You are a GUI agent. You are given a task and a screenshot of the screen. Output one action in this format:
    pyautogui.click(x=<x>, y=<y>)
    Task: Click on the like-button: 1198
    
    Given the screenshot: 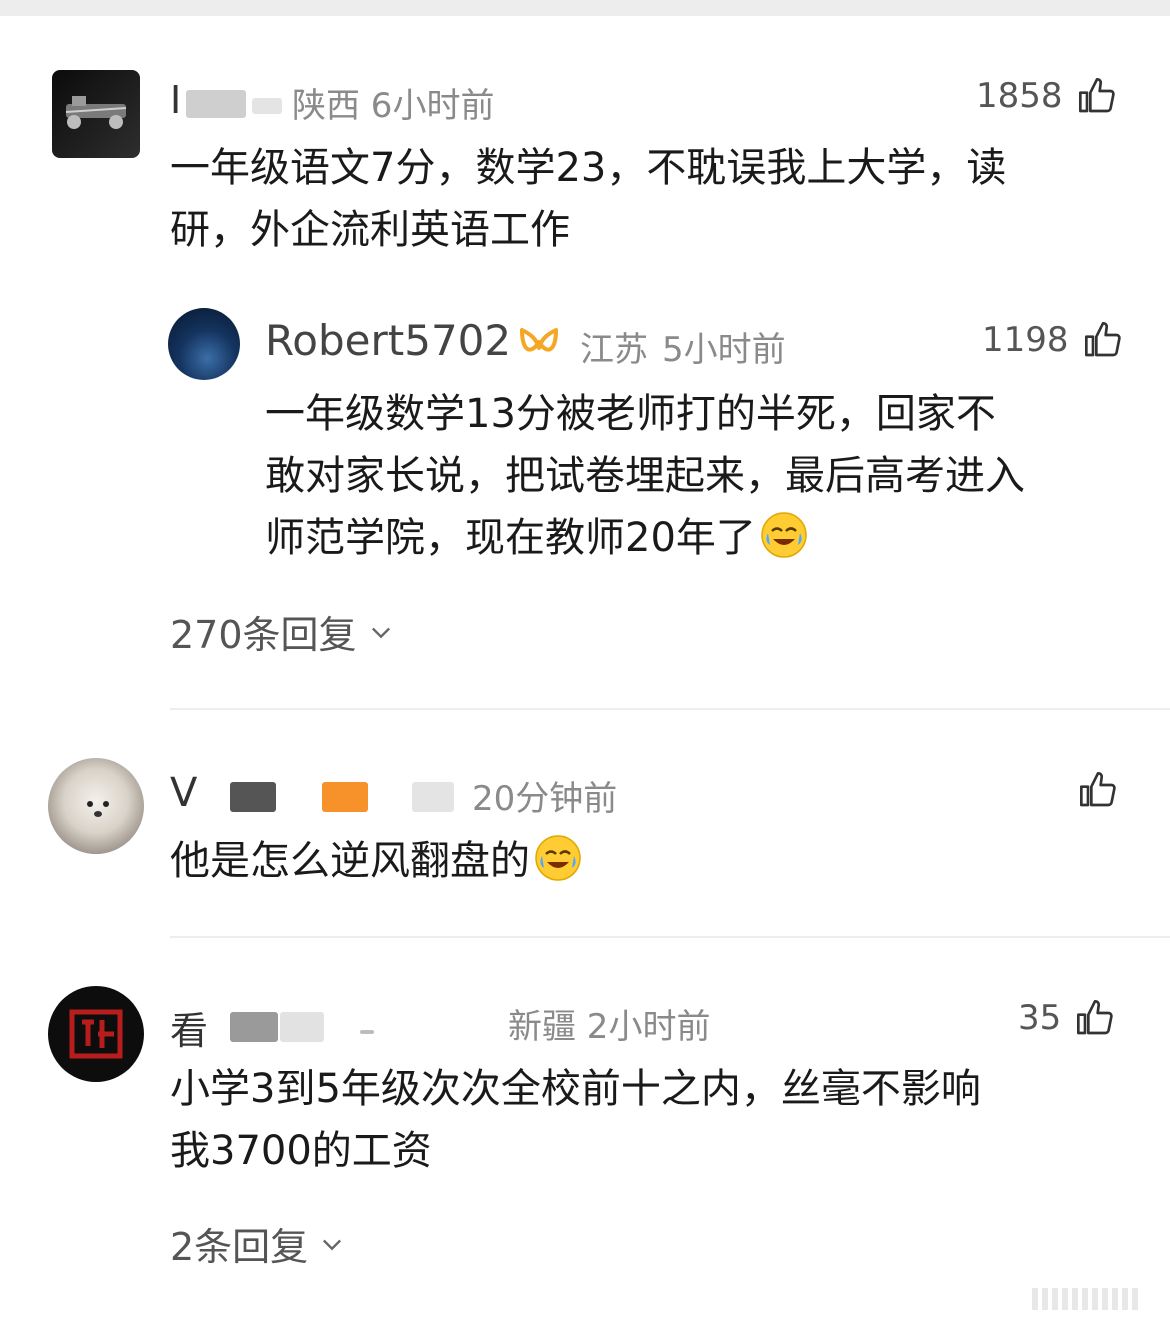 What is the action you would take?
    pyautogui.click(x=1052, y=340)
    